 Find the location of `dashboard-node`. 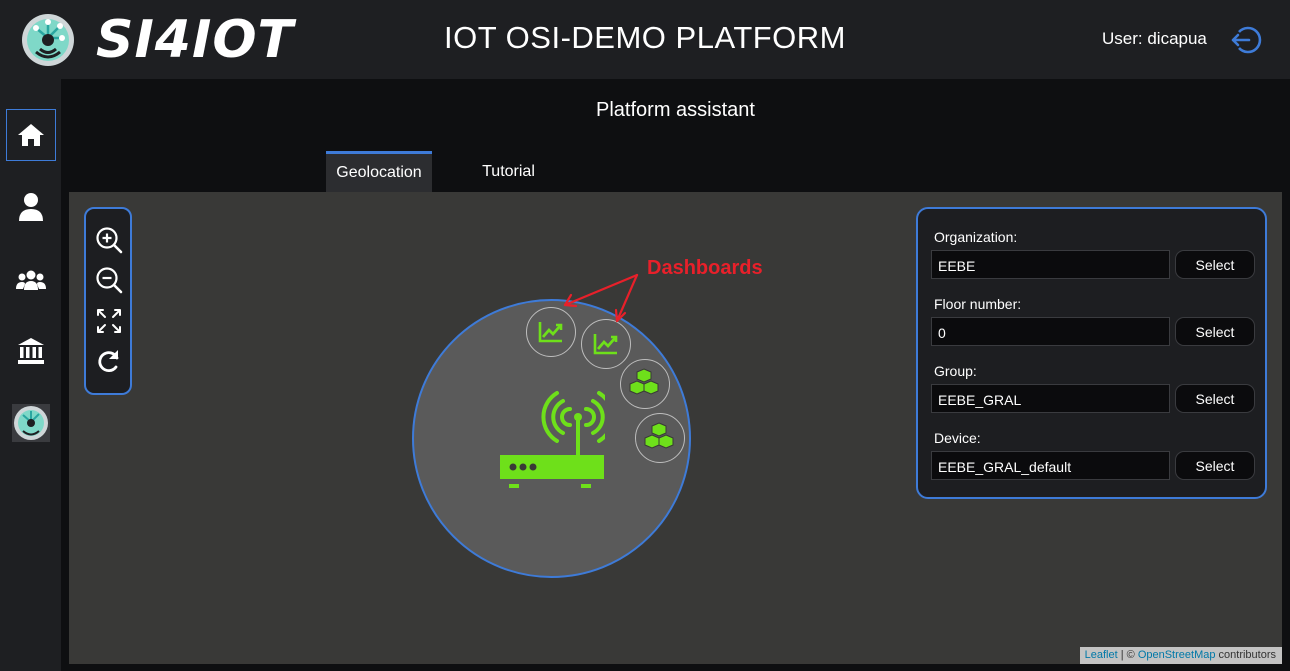

dashboard-node is located at coordinates (551, 332).